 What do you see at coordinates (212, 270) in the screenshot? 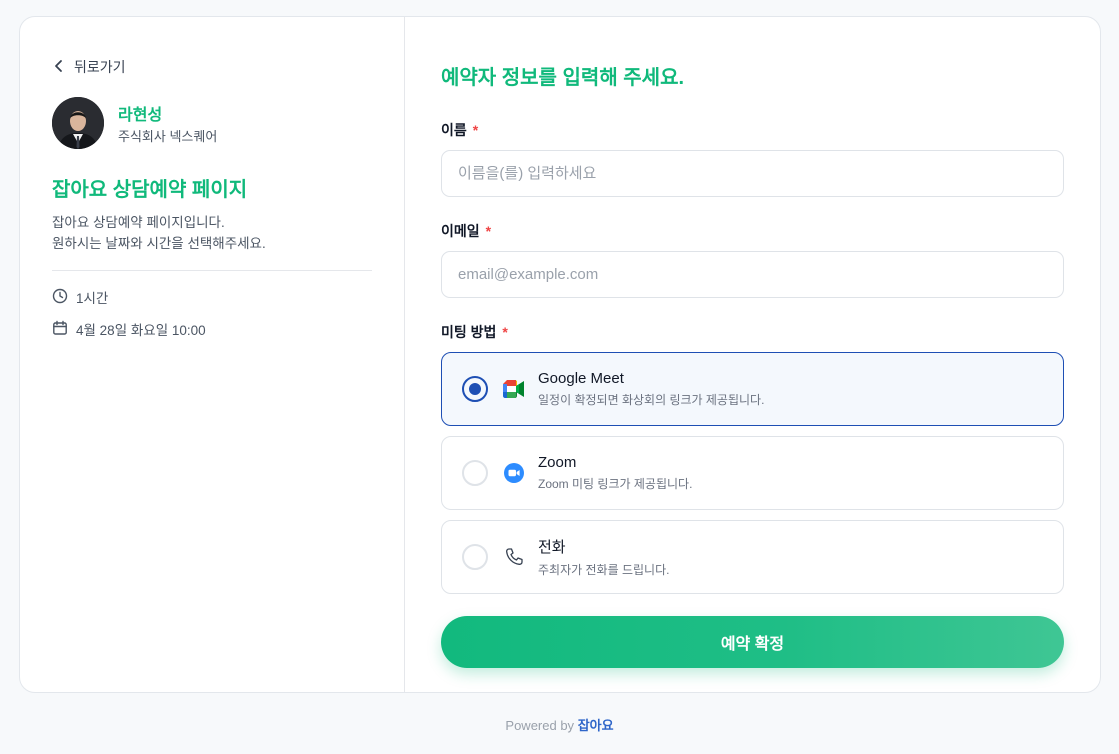
I see `divider` at bounding box center [212, 270].